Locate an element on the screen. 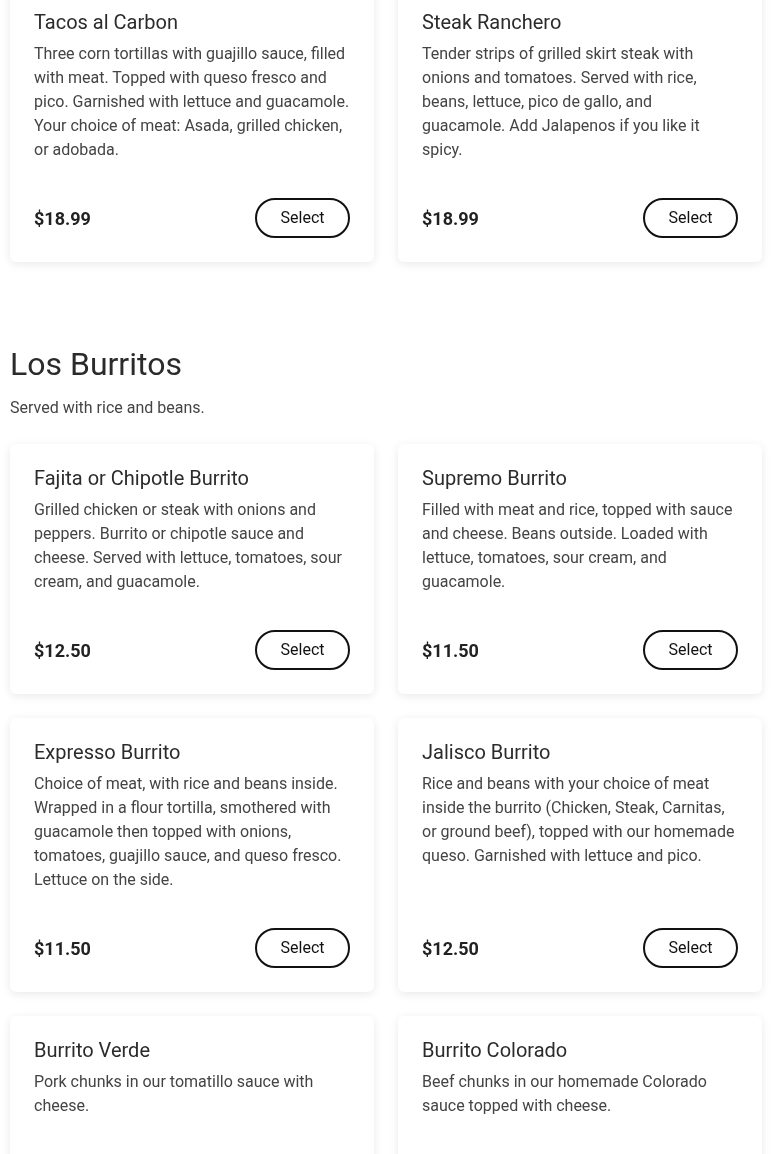  item-description: Filled with meat and rice, topped with sauce and cheese. Beans outside. Loaded with lettuce, tomatoes, sour cream, and guacamole. is located at coordinates (578, 546).